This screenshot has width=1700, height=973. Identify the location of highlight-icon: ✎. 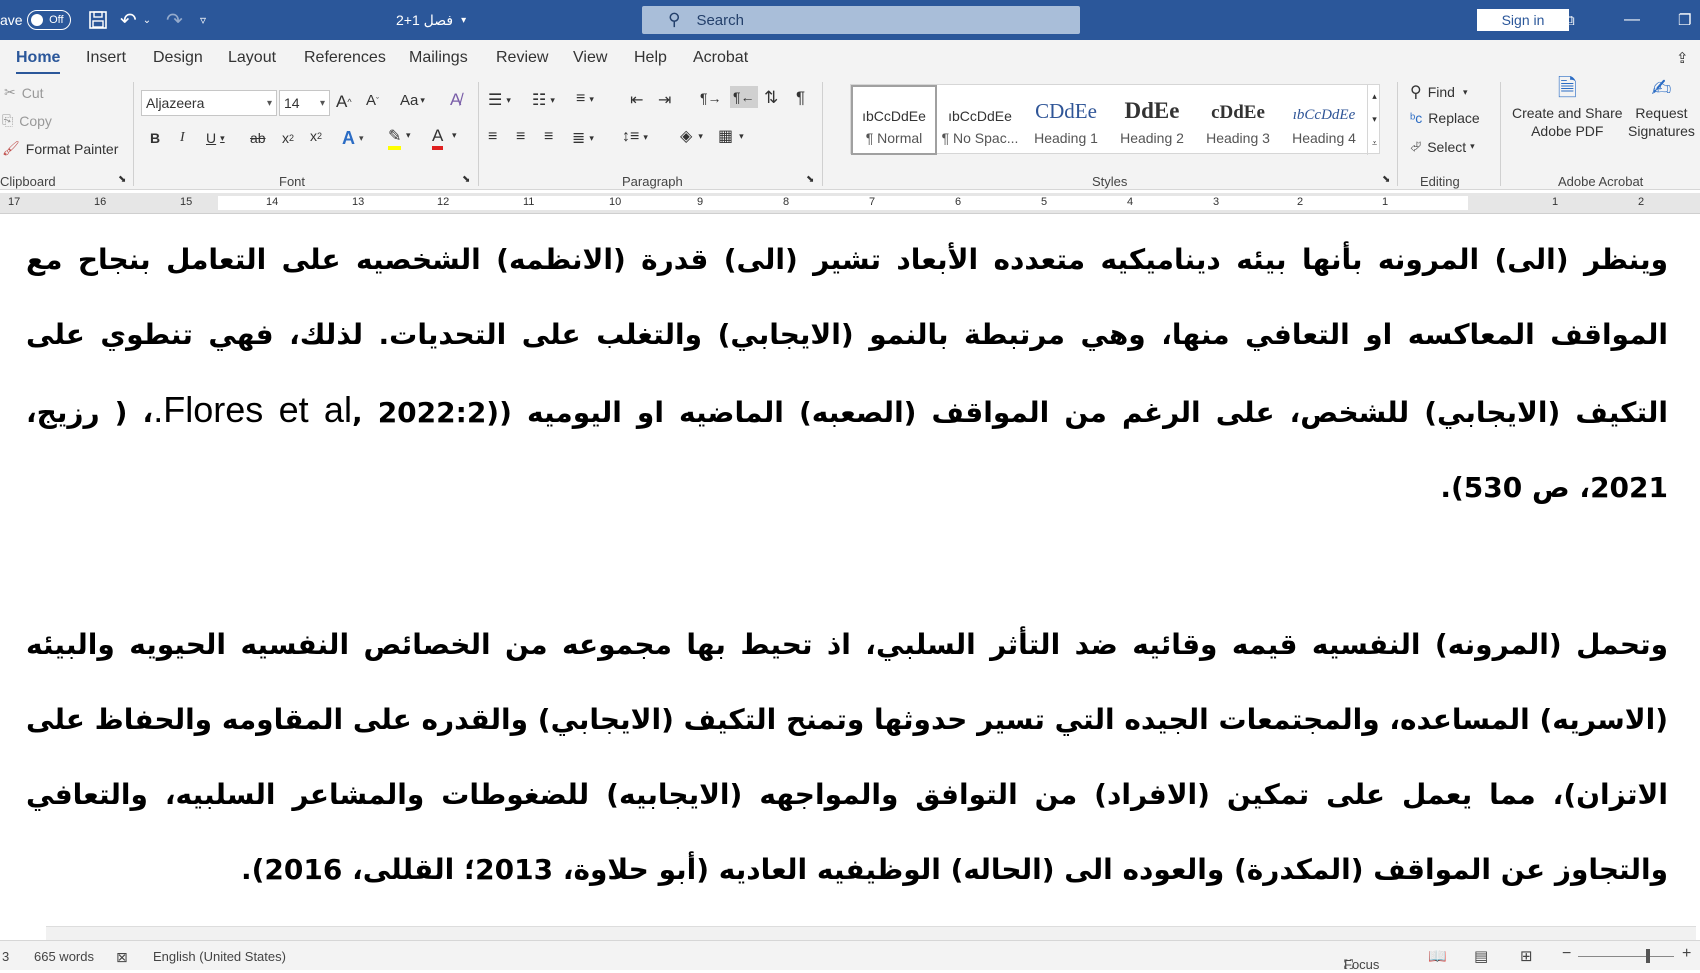
(395, 138).